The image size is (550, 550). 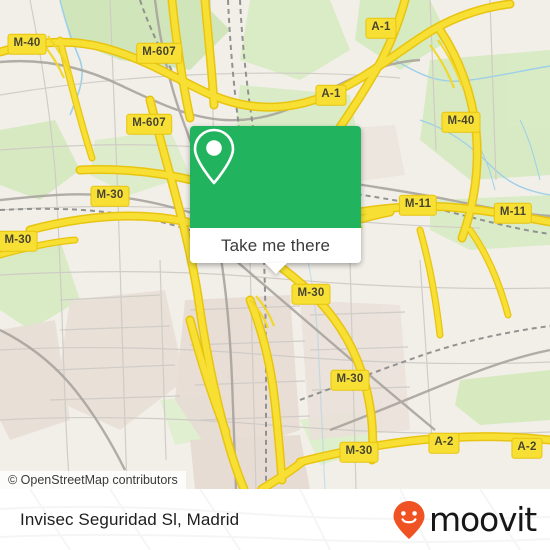 I want to click on osm-attribution: © OpenStreetMap contributors, so click(x=93, y=480).